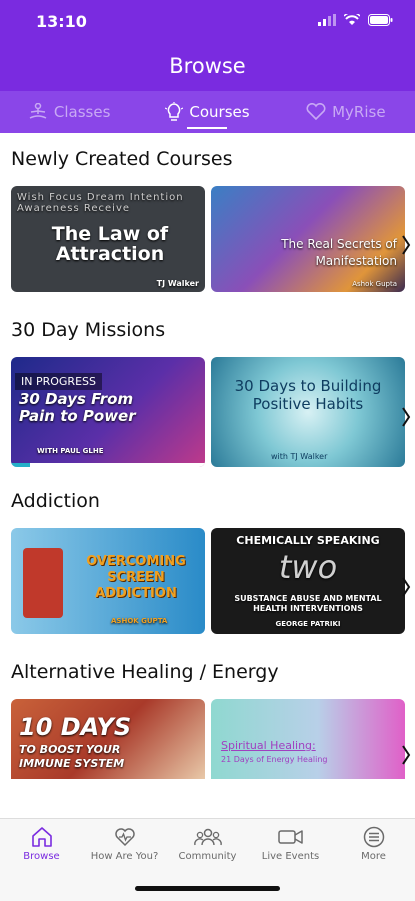 The width and height of the screenshot is (415, 901). I want to click on card-title: Spiritual Healing:, so click(268, 745).